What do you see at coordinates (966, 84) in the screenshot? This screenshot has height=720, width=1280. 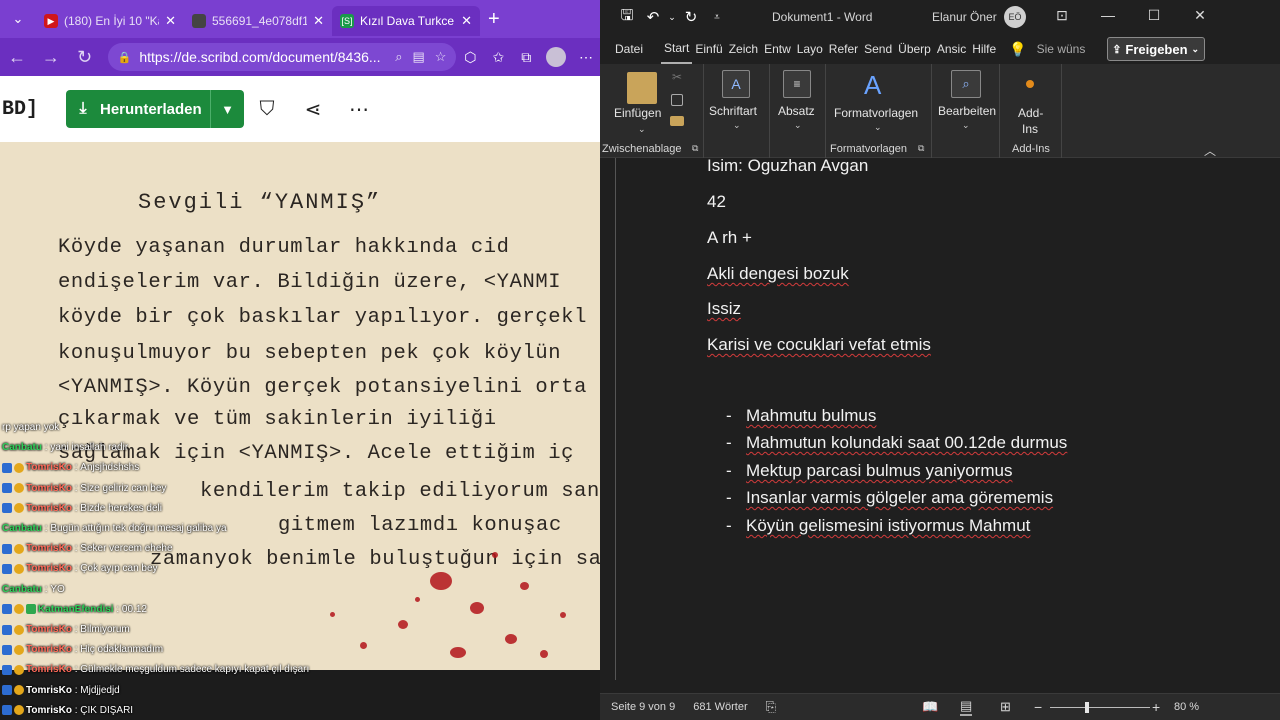 I see `search-icon: ⌕` at bounding box center [966, 84].